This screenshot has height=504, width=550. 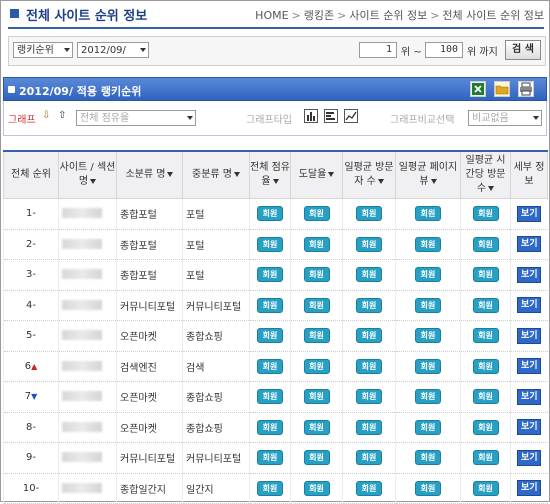 What do you see at coordinates (319, 15) in the screenshot?
I see `breadcrumb-rankingzone: 랭킹존` at bounding box center [319, 15].